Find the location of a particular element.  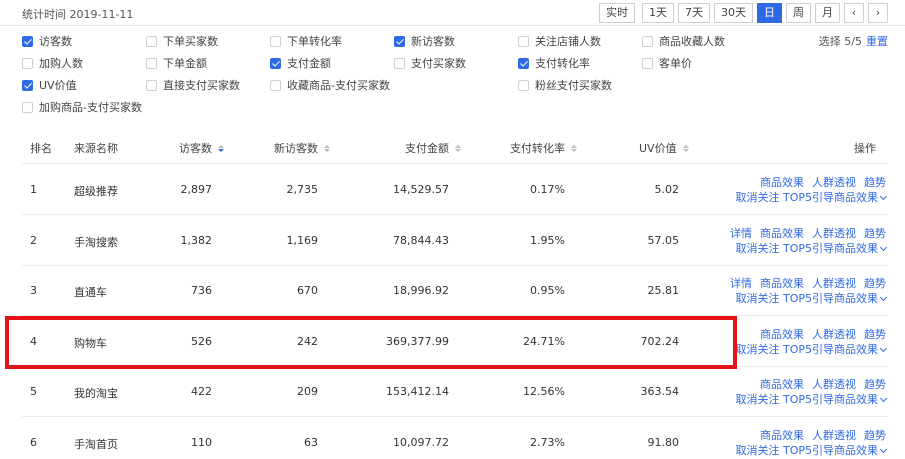

metric-order-amount: 下单金额 is located at coordinates (176, 63).